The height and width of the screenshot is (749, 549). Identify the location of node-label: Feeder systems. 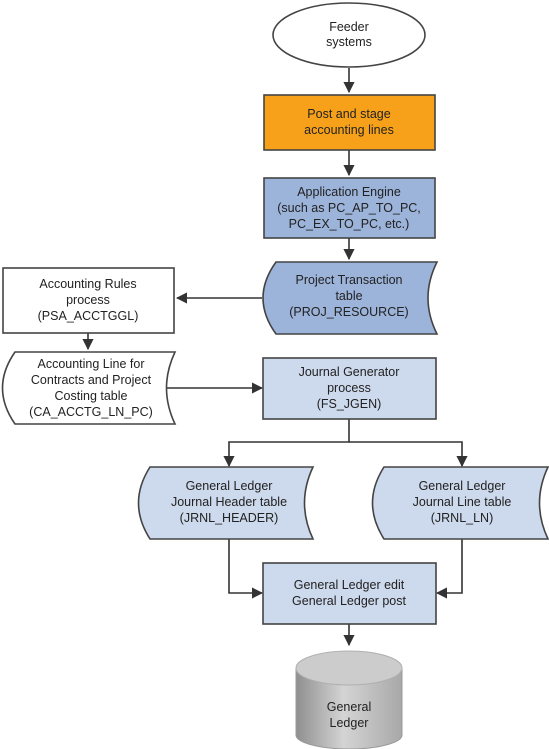
(349, 34).